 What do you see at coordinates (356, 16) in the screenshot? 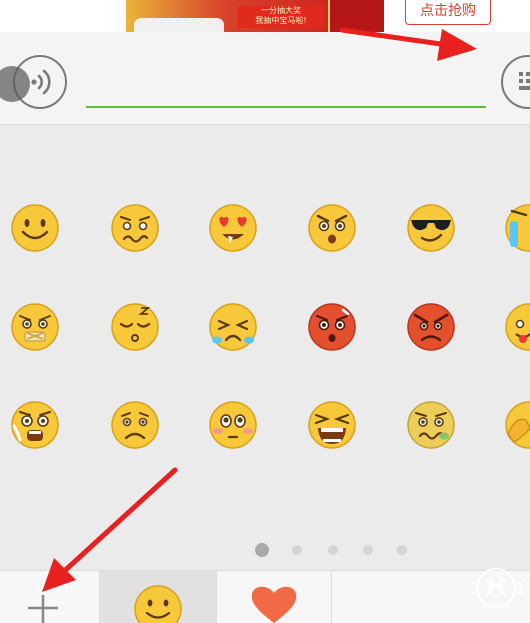
I see `prize-box-image` at bounding box center [356, 16].